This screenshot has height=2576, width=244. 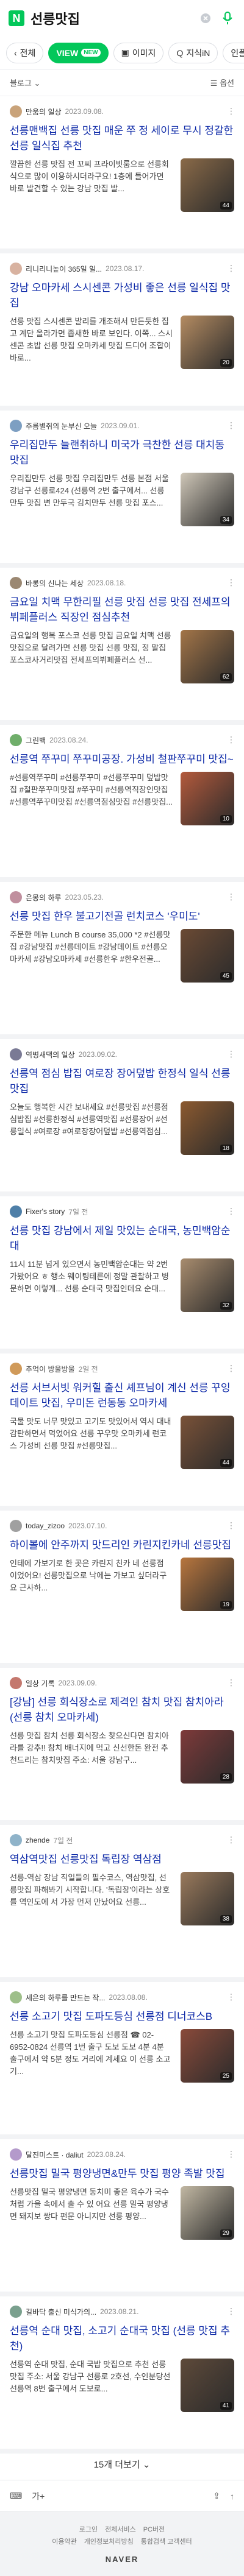 What do you see at coordinates (122, 759) in the screenshot?
I see `result-title: 선릉역 쭈꾸미 쭈꾸미공장. 가성비 철판쭈꾸미 맛집~` at bounding box center [122, 759].